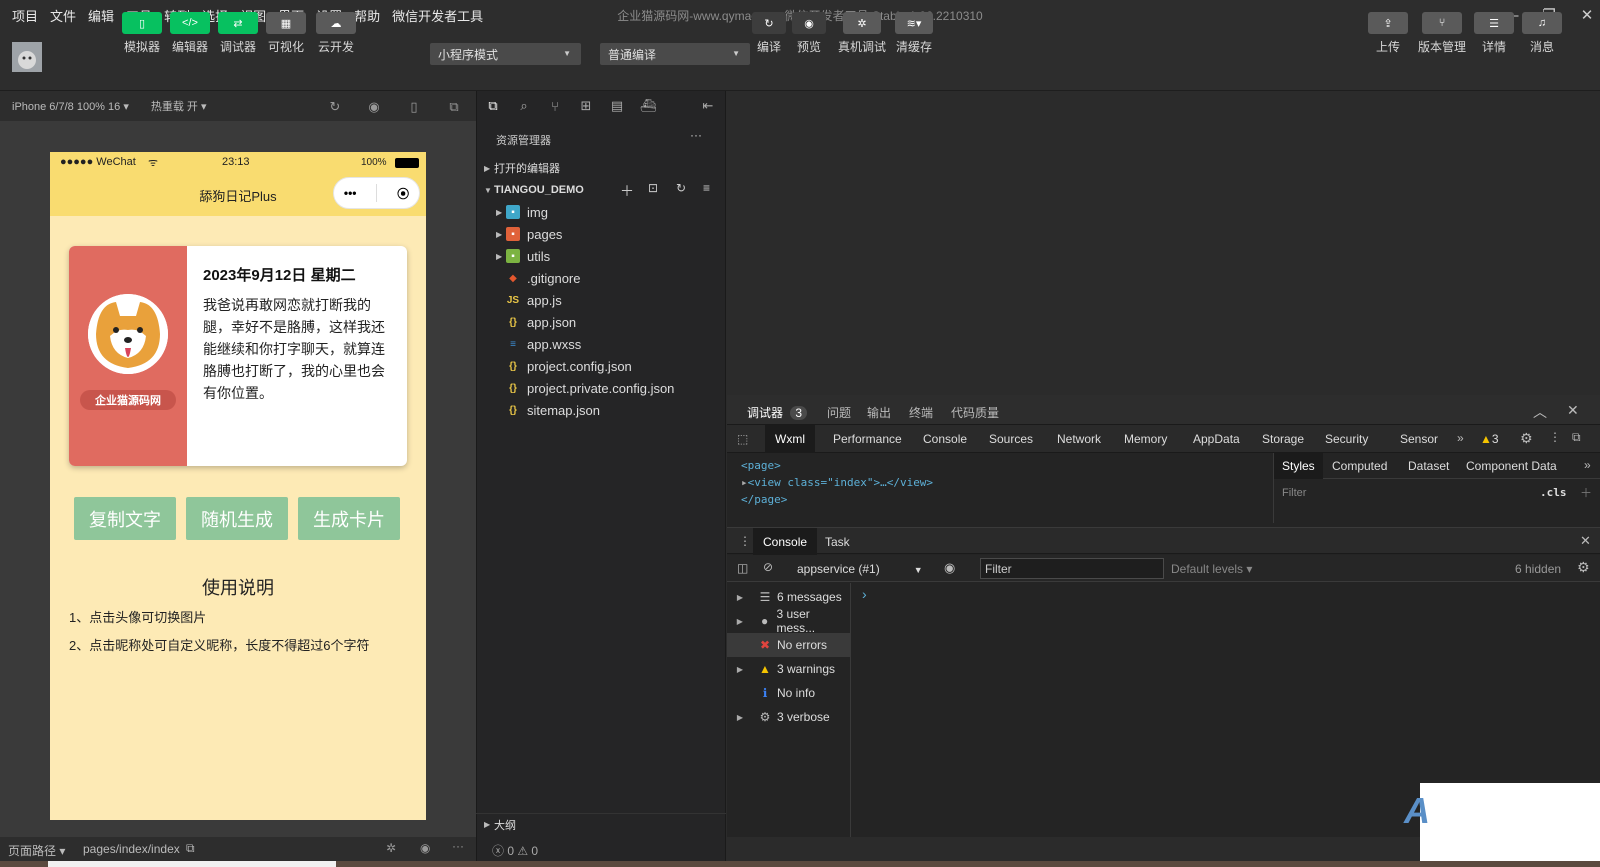  What do you see at coordinates (789, 597) in the screenshot?
I see `console-filter-item: ▶ ☰ 6 messages` at bounding box center [789, 597].